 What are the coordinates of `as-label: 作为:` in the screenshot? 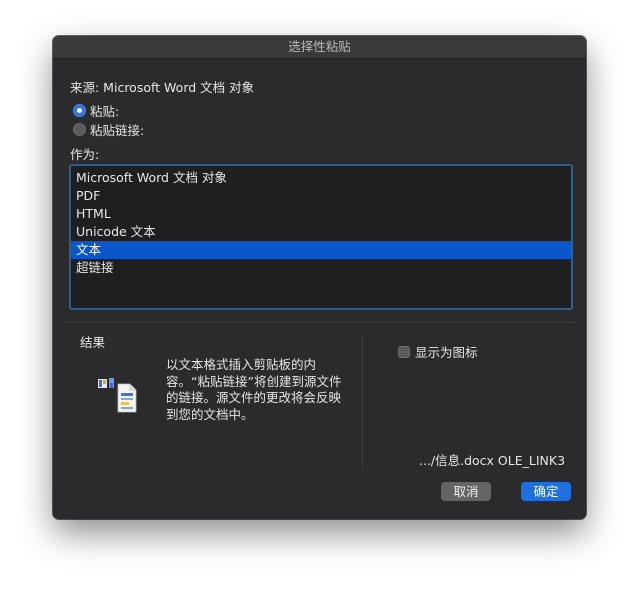 It's located at (85, 154).